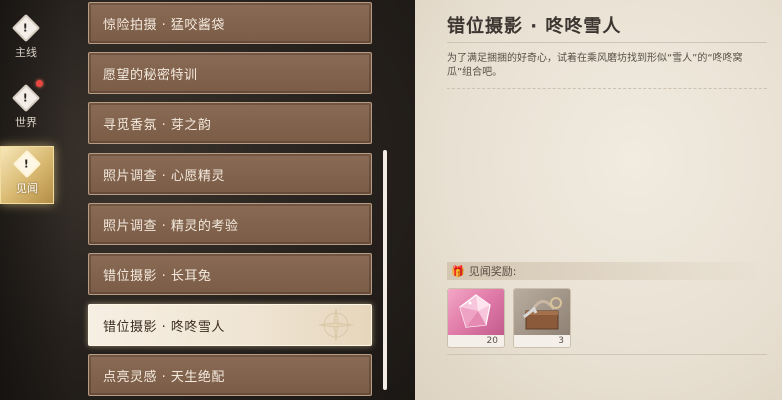  What do you see at coordinates (157, 276) in the screenshot?
I see `task-label: 错位摄影 · 长耳兔` at bounding box center [157, 276].